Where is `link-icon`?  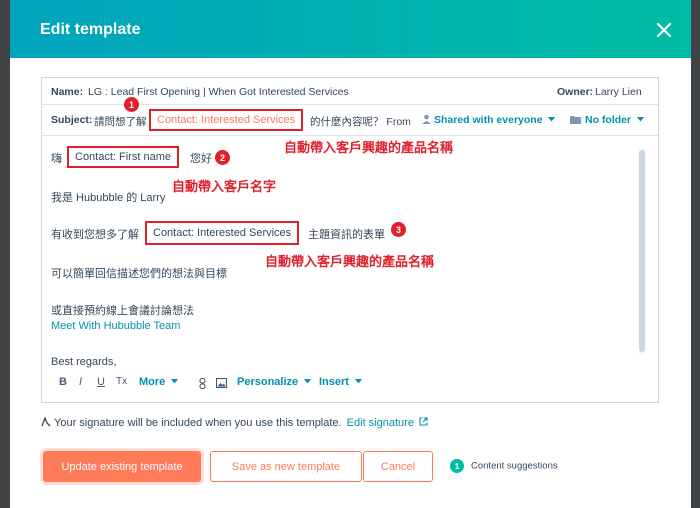
link-icon is located at coordinates (202, 383).